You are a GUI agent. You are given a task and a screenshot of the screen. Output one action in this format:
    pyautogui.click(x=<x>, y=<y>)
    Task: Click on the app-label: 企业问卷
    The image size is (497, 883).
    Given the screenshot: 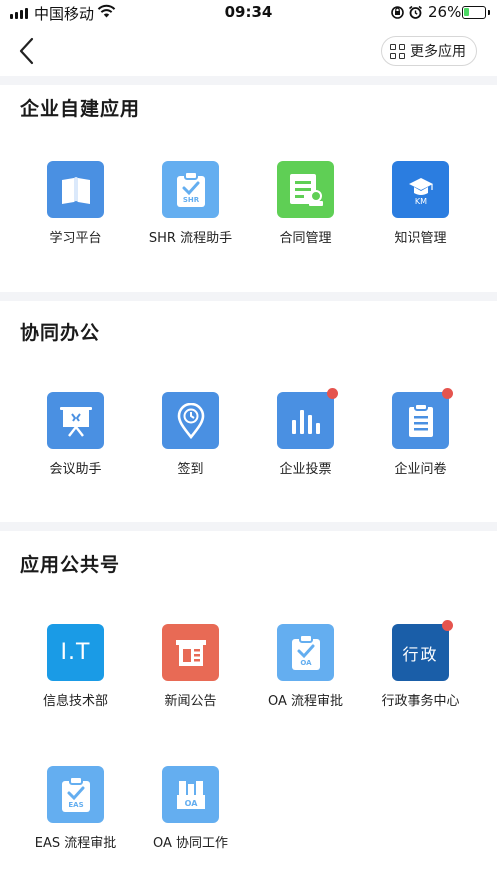 What is the action you would take?
    pyautogui.click(x=420, y=469)
    